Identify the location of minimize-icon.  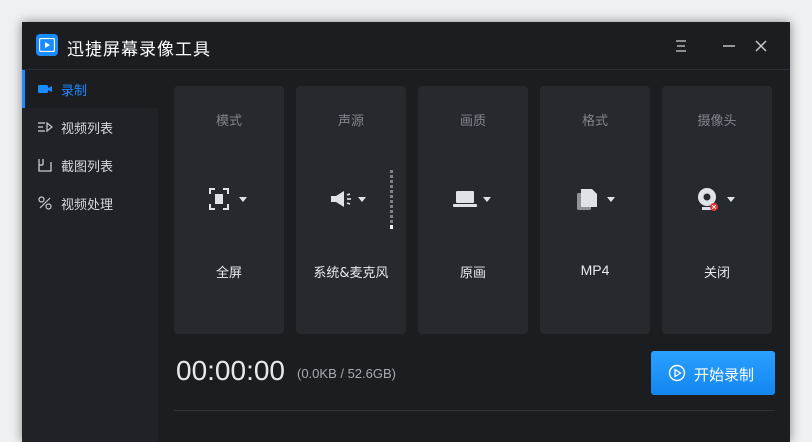
(729, 46).